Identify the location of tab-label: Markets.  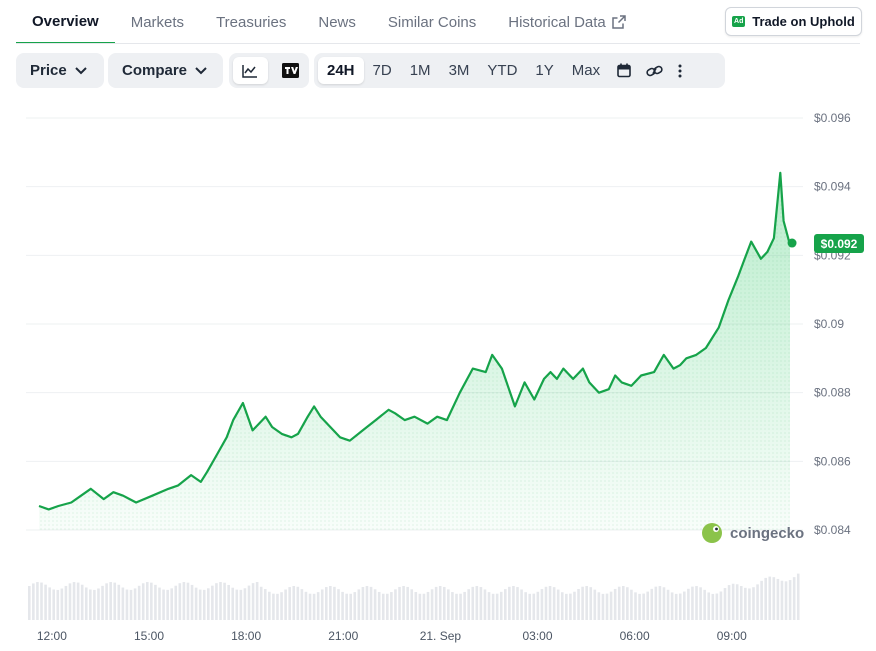
(157, 22).